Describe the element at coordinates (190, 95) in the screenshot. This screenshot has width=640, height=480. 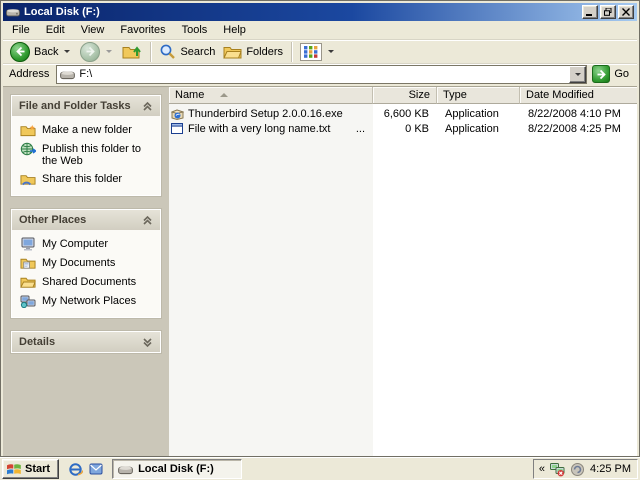
I see `column-label: Name` at that location.